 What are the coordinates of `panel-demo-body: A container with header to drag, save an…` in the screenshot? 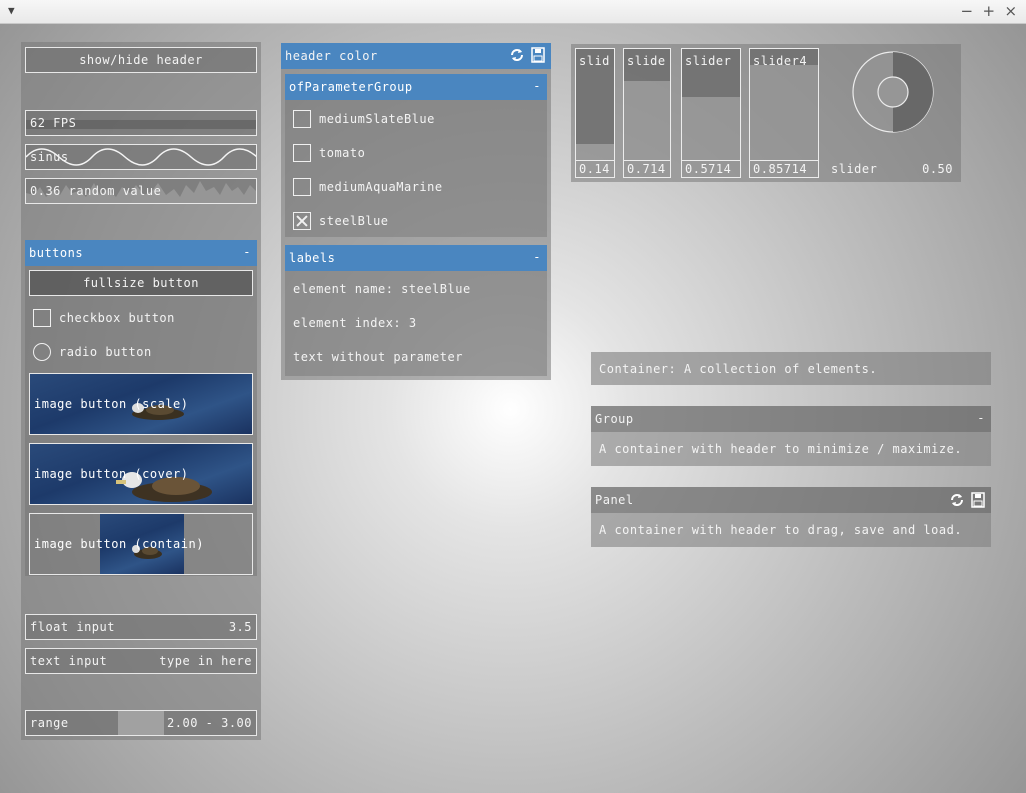 It's located at (791, 530).